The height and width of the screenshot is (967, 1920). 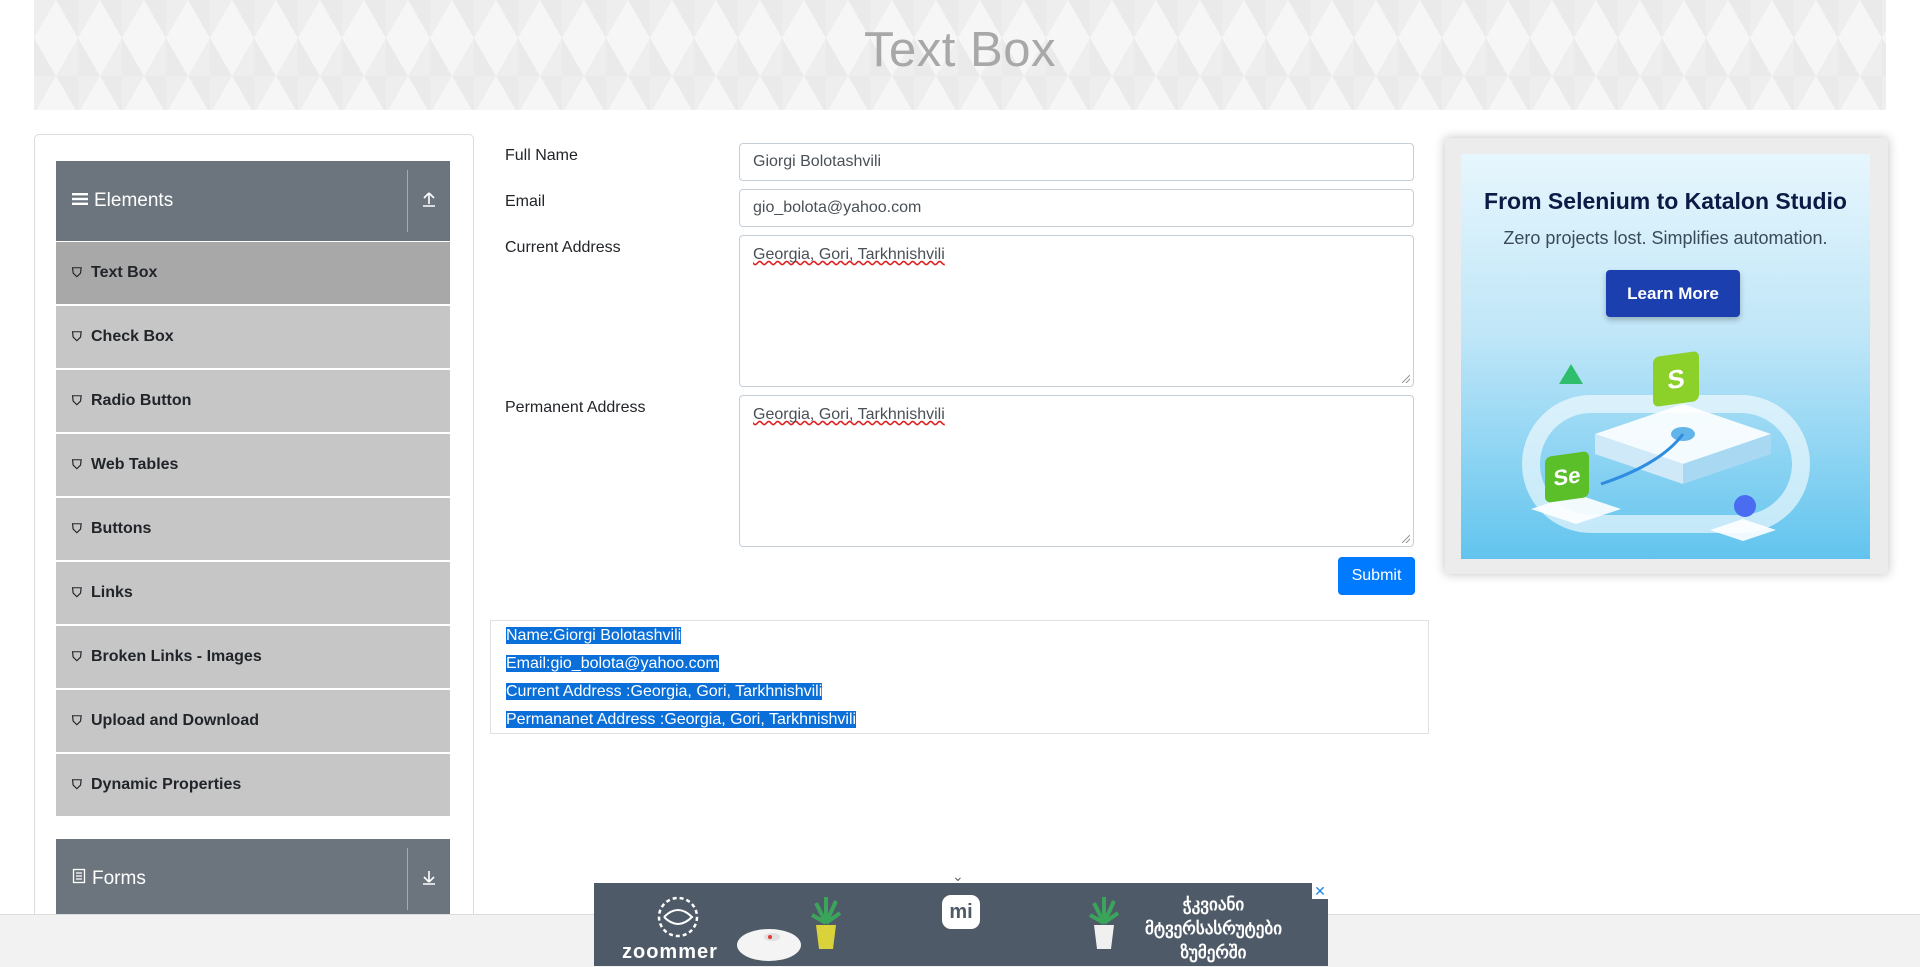 I want to click on email-label: Email, so click(x=525, y=201).